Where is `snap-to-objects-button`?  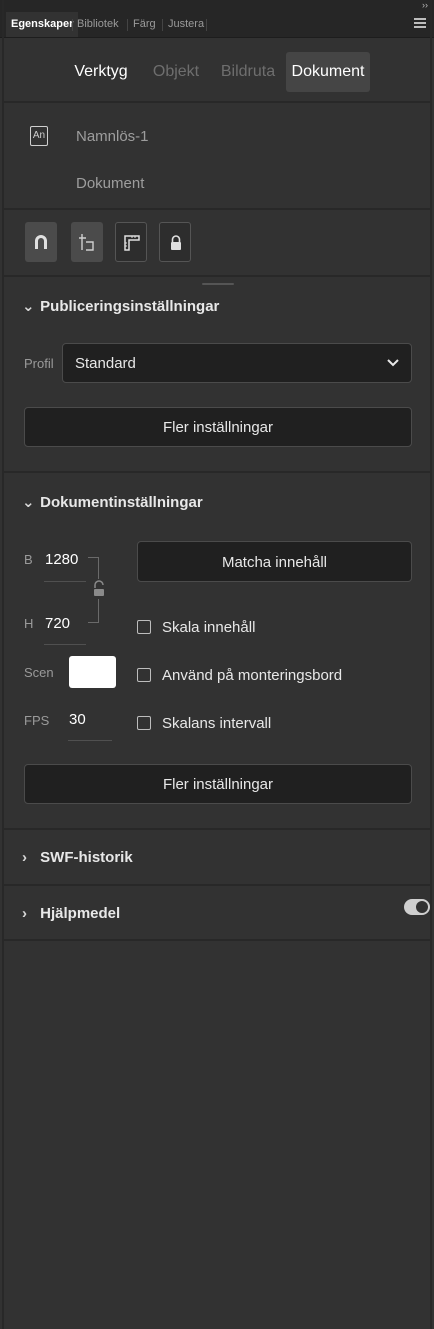
snap-to-objects-button is located at coordinates (41, 242).